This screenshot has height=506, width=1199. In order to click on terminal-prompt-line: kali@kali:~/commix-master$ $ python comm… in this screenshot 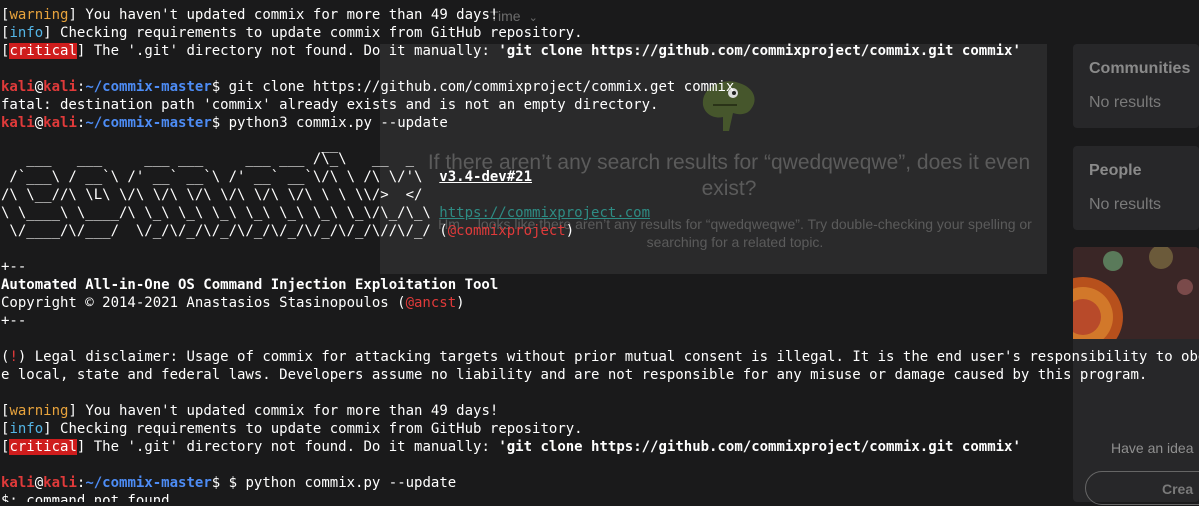, I will do `click(229, 483)`.